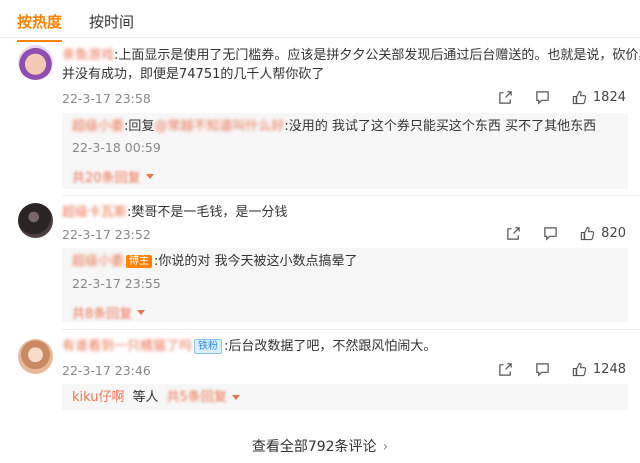 This screenshot has width=640, height=463. I want to click on reply-time: 22-3-17 23:55, so click(116, 283).